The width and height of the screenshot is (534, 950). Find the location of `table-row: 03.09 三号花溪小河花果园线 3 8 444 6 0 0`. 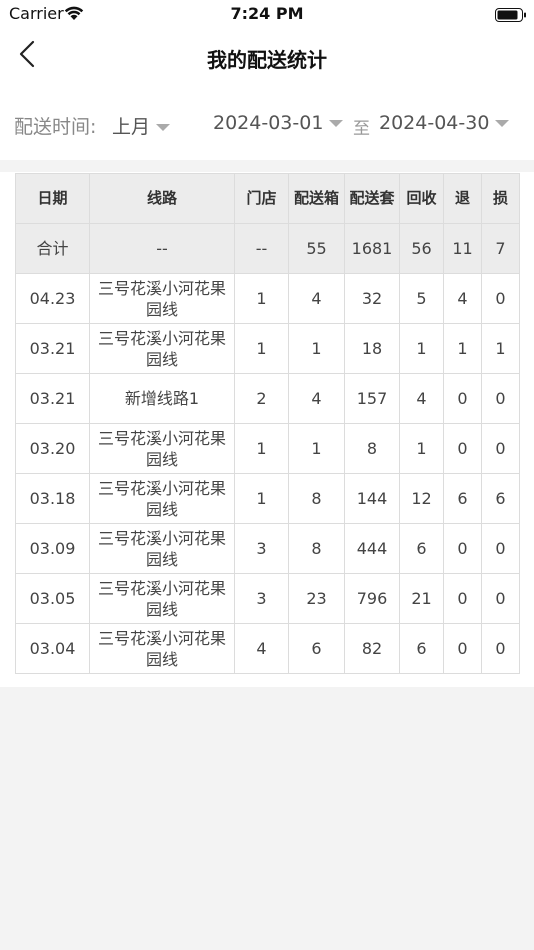

table-row: 03.09 三号花溪小河花果园线 3 8 444 6 0 0 is located at coordinates (267, 548).